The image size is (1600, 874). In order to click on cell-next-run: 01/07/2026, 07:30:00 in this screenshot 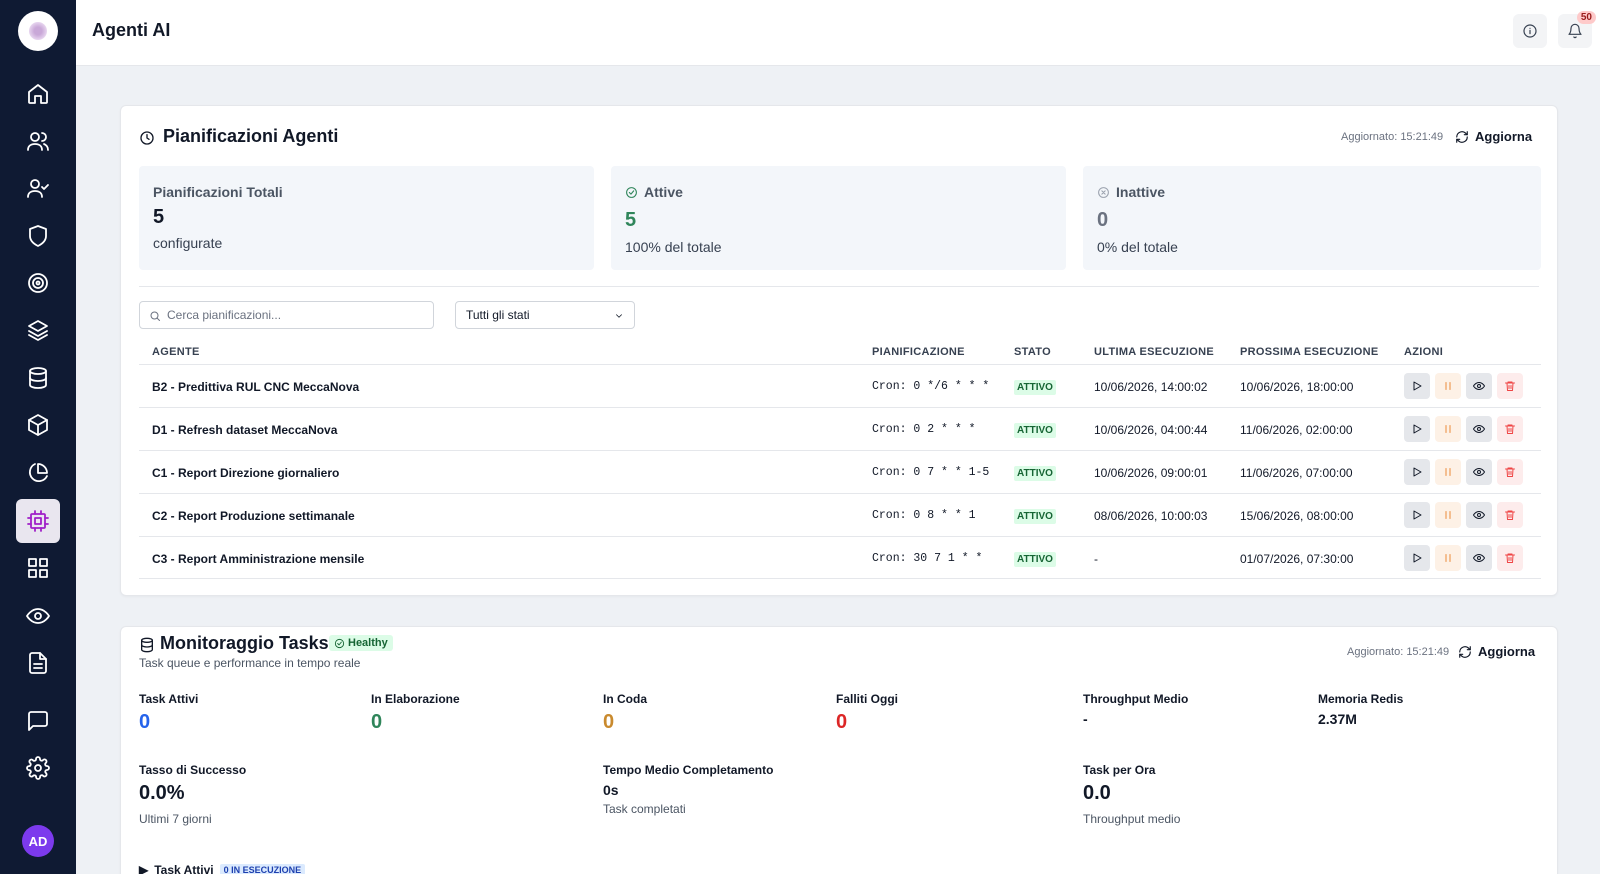, I will do `click(1297, 559)`.